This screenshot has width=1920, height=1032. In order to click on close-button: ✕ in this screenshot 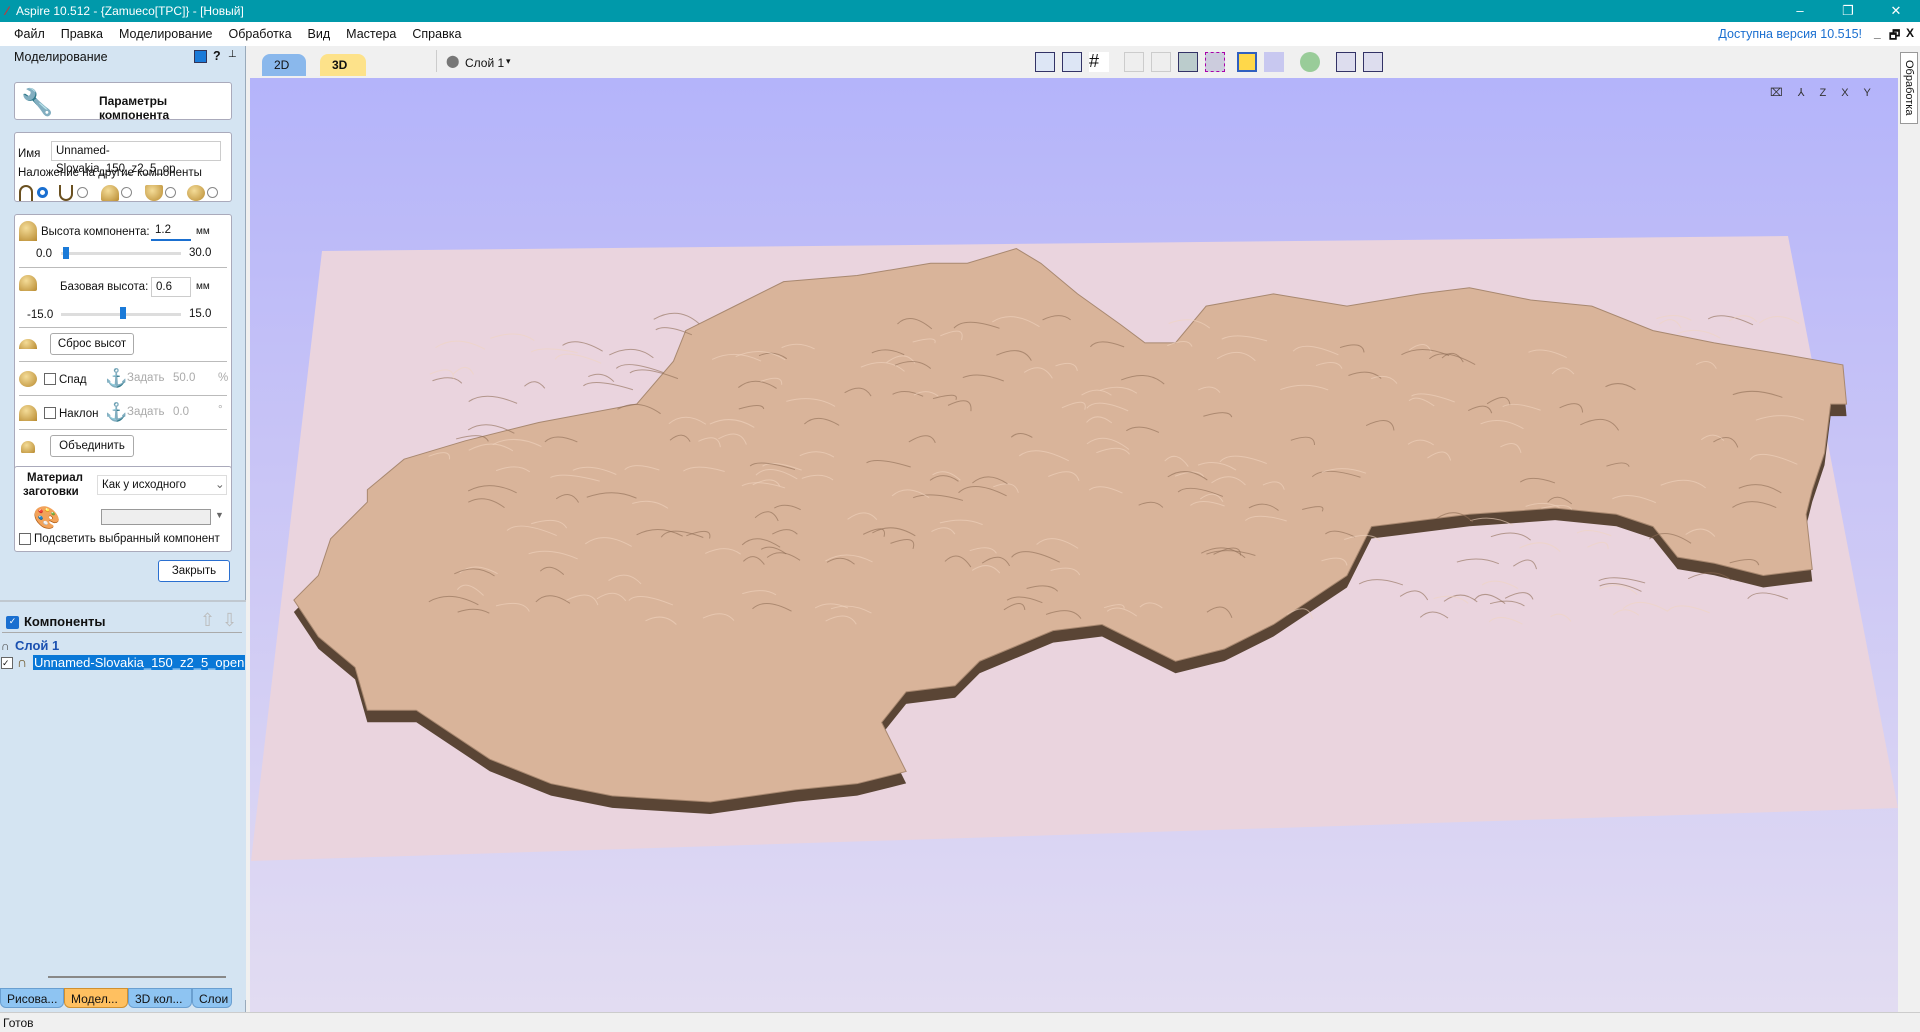, I will do `click(1896, 11)`.